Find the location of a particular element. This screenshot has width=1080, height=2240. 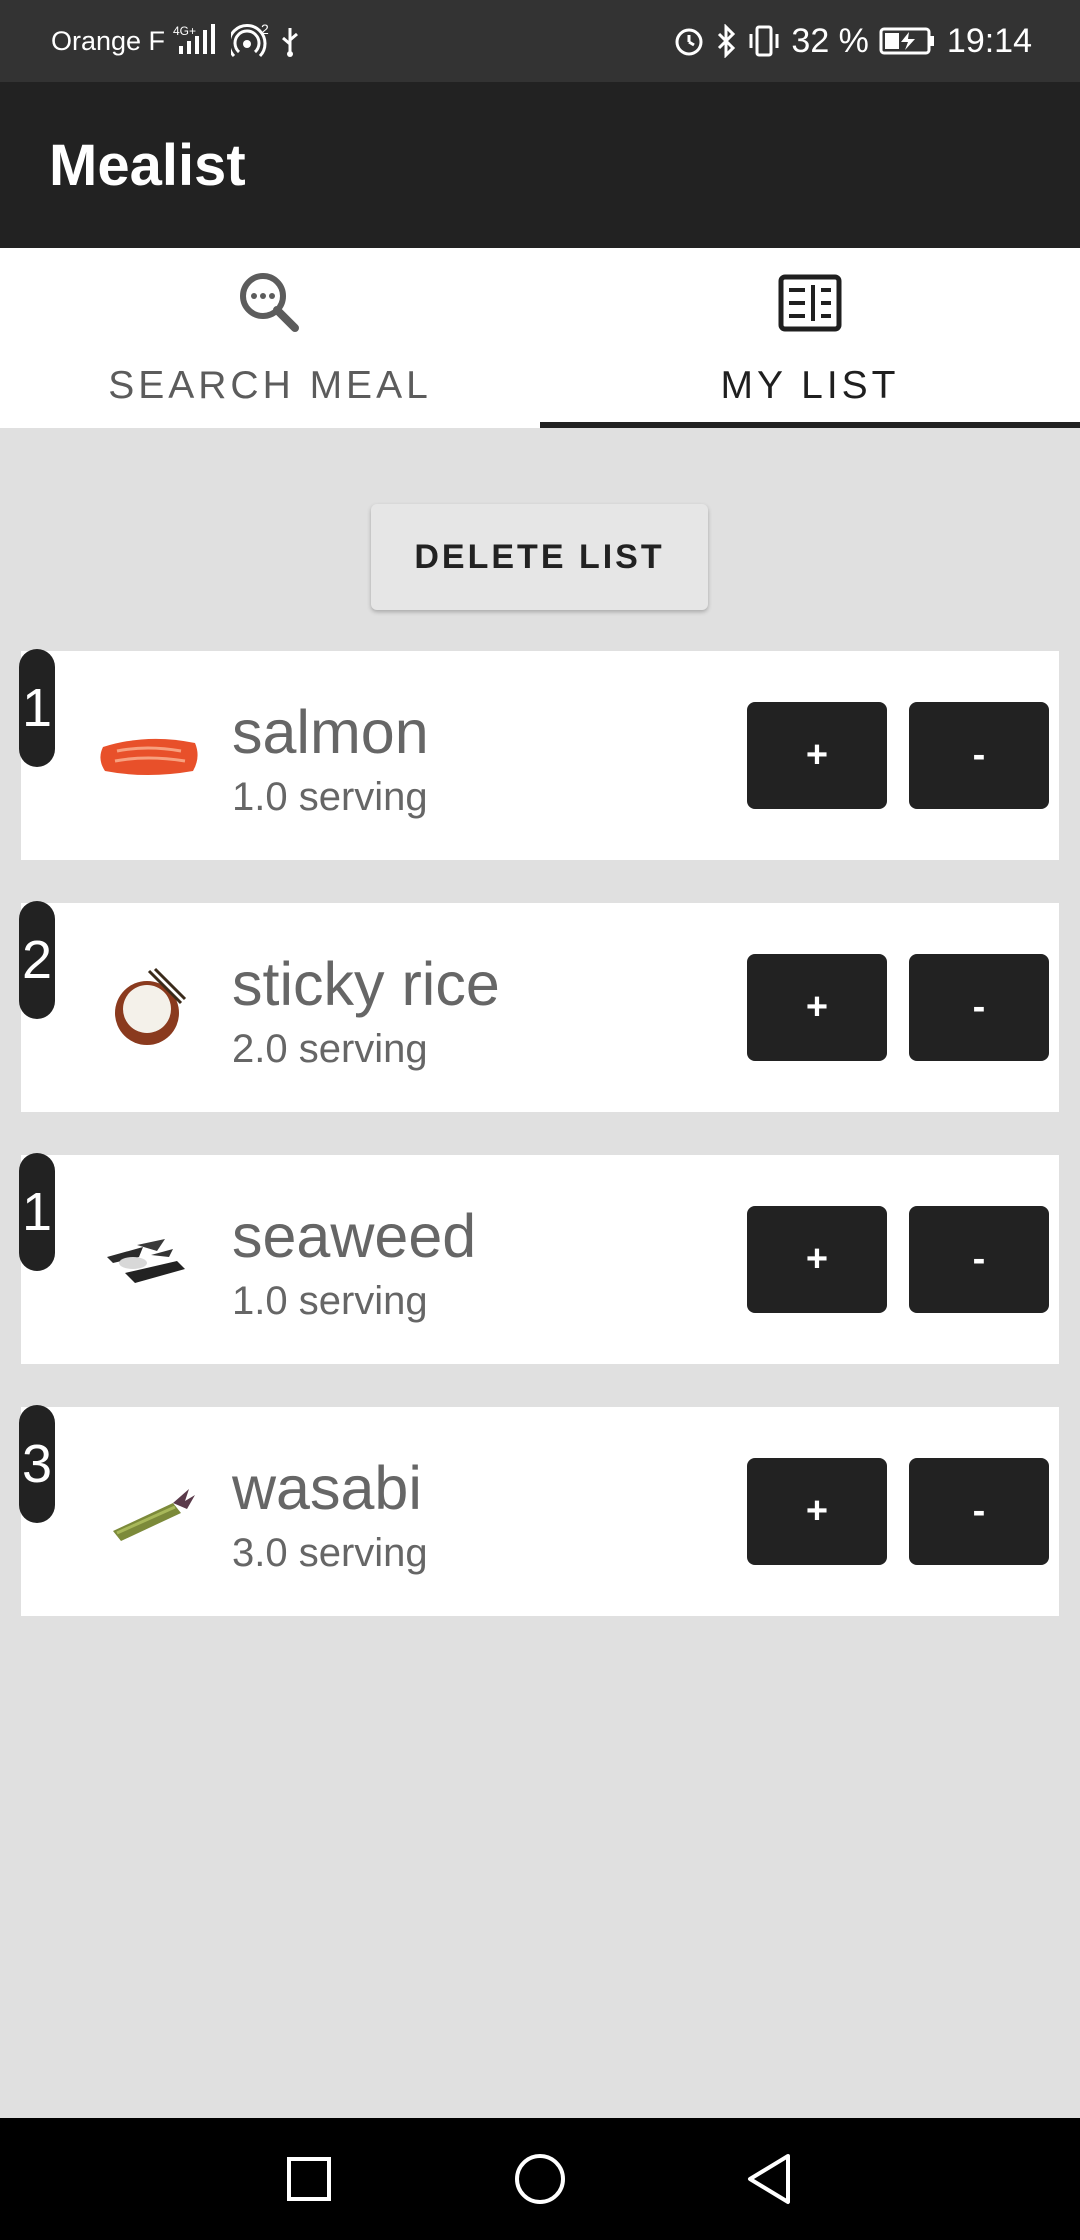

status-right: 32 % 19:14 is located at coordinates (852, 41).